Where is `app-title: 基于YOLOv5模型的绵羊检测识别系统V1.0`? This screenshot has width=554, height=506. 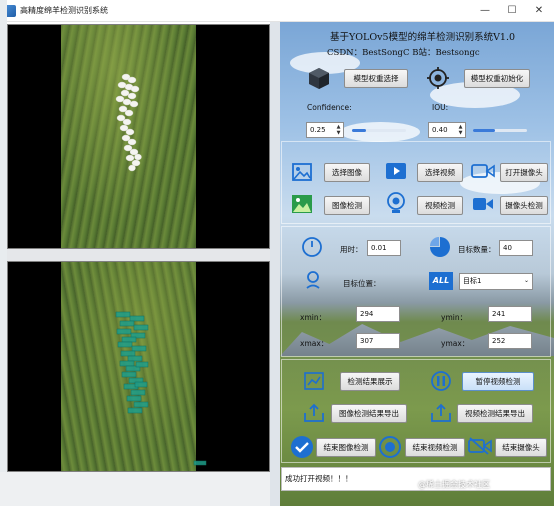
app-title: 基于YOLOv5模型的绵羊检测识别系统V1.0 is located at coordinates (423, 37).